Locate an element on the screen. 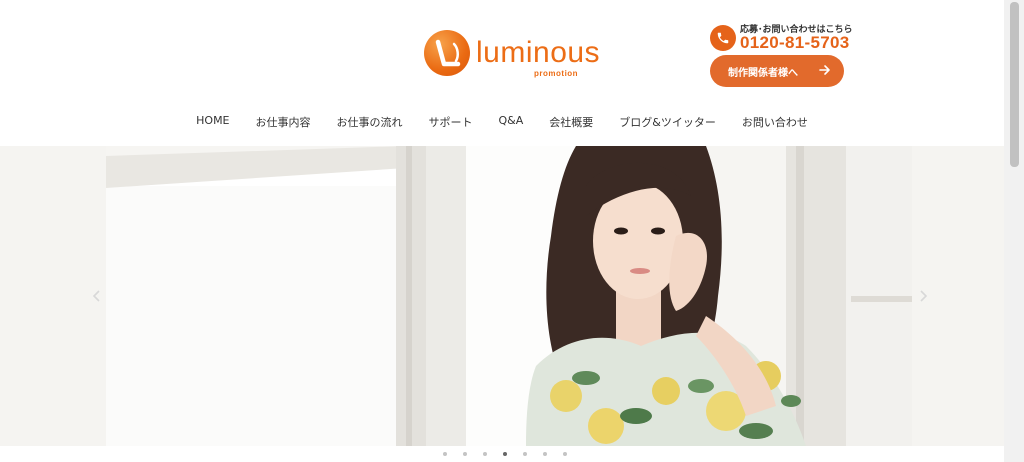 This screenshot has width=1024, height=462. nav-home: HOME is located at coordinates (212, 122).